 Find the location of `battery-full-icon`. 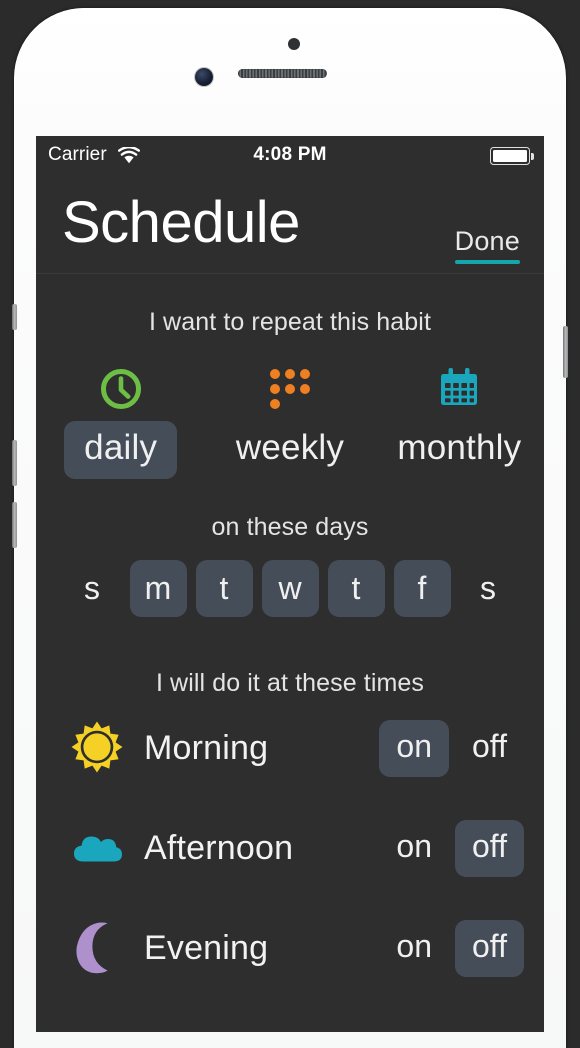

battery-full-icon is located at coordinates (512, 156).